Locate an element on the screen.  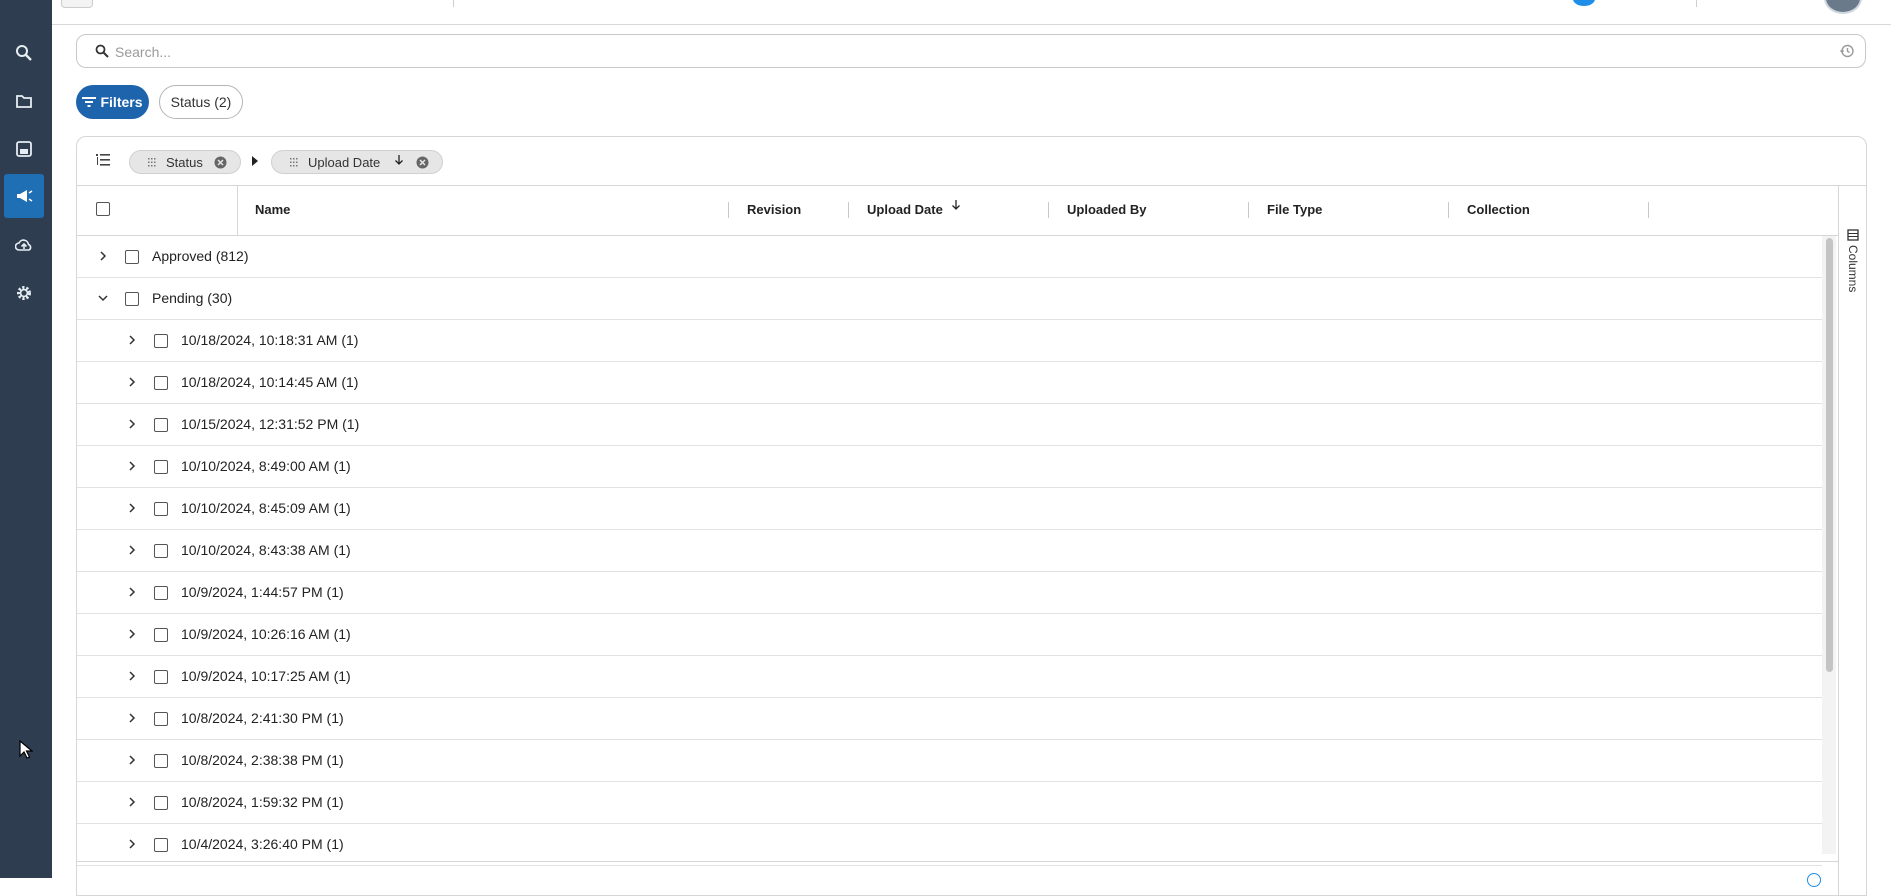
column-header-uploaded-by: Uploaded By is located at coordinates (1106, 209).